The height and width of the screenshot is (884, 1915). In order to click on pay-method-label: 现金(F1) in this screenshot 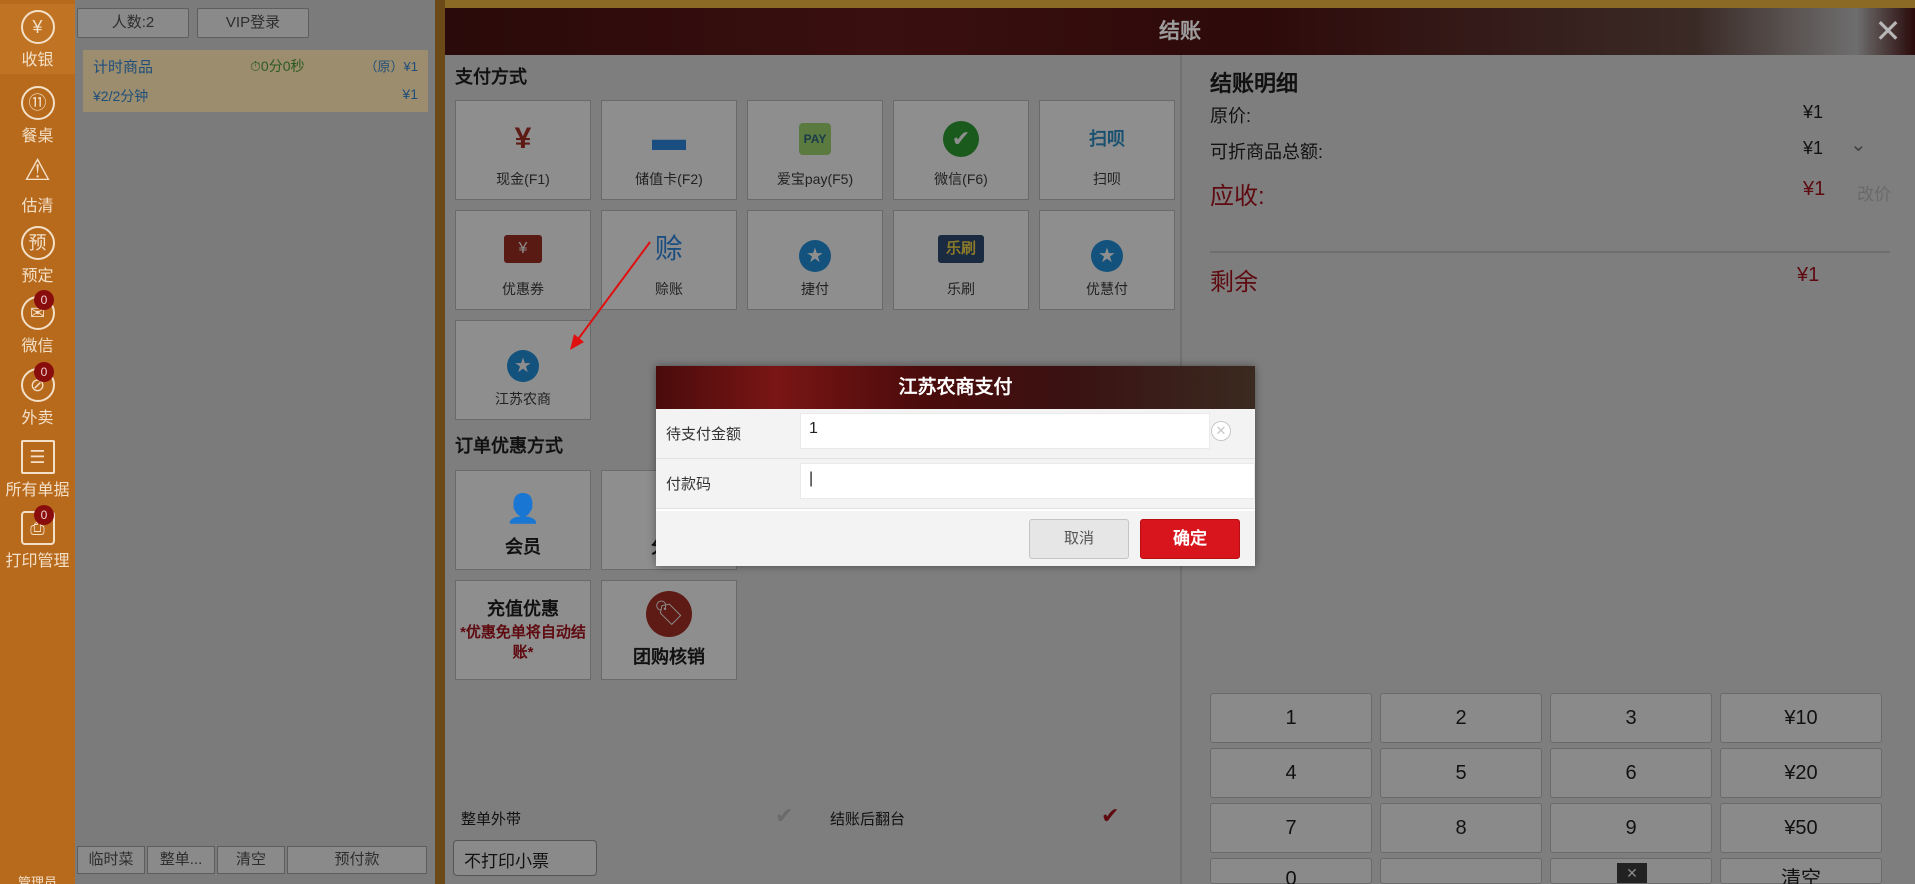, I will do `click(523, 179)`.